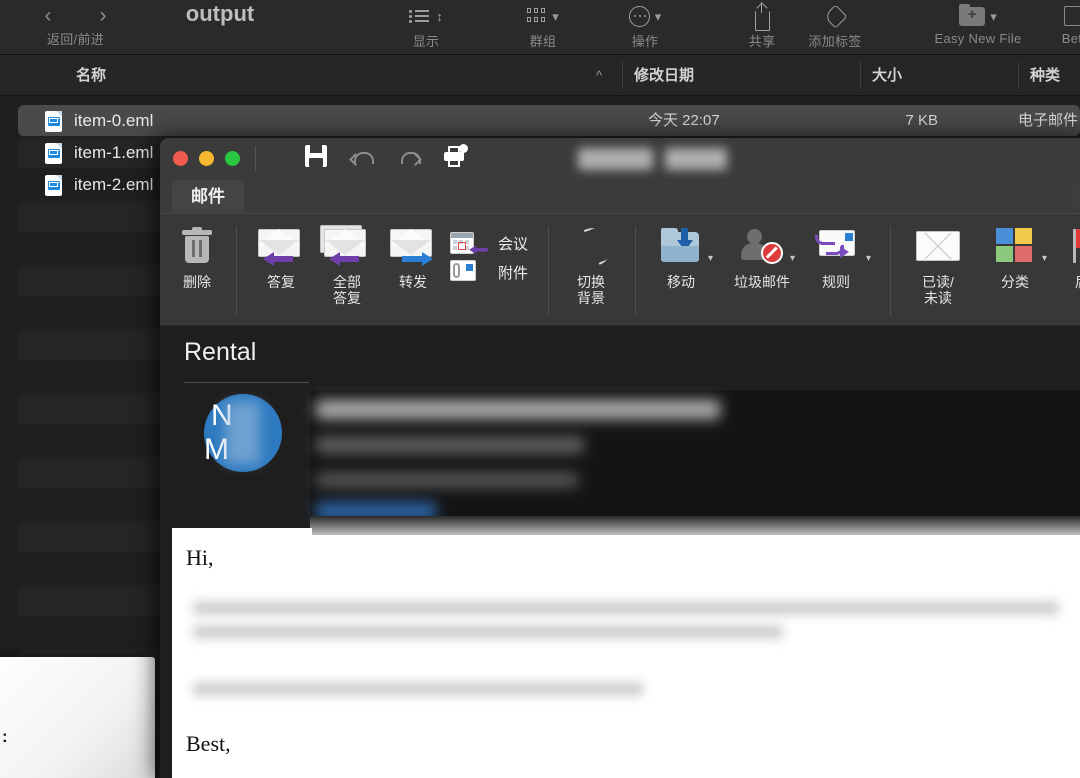 This screenshot has width=1080, height=778. I want to click on ribbon-button-label: 已读/ 未读, so click(938, 290).